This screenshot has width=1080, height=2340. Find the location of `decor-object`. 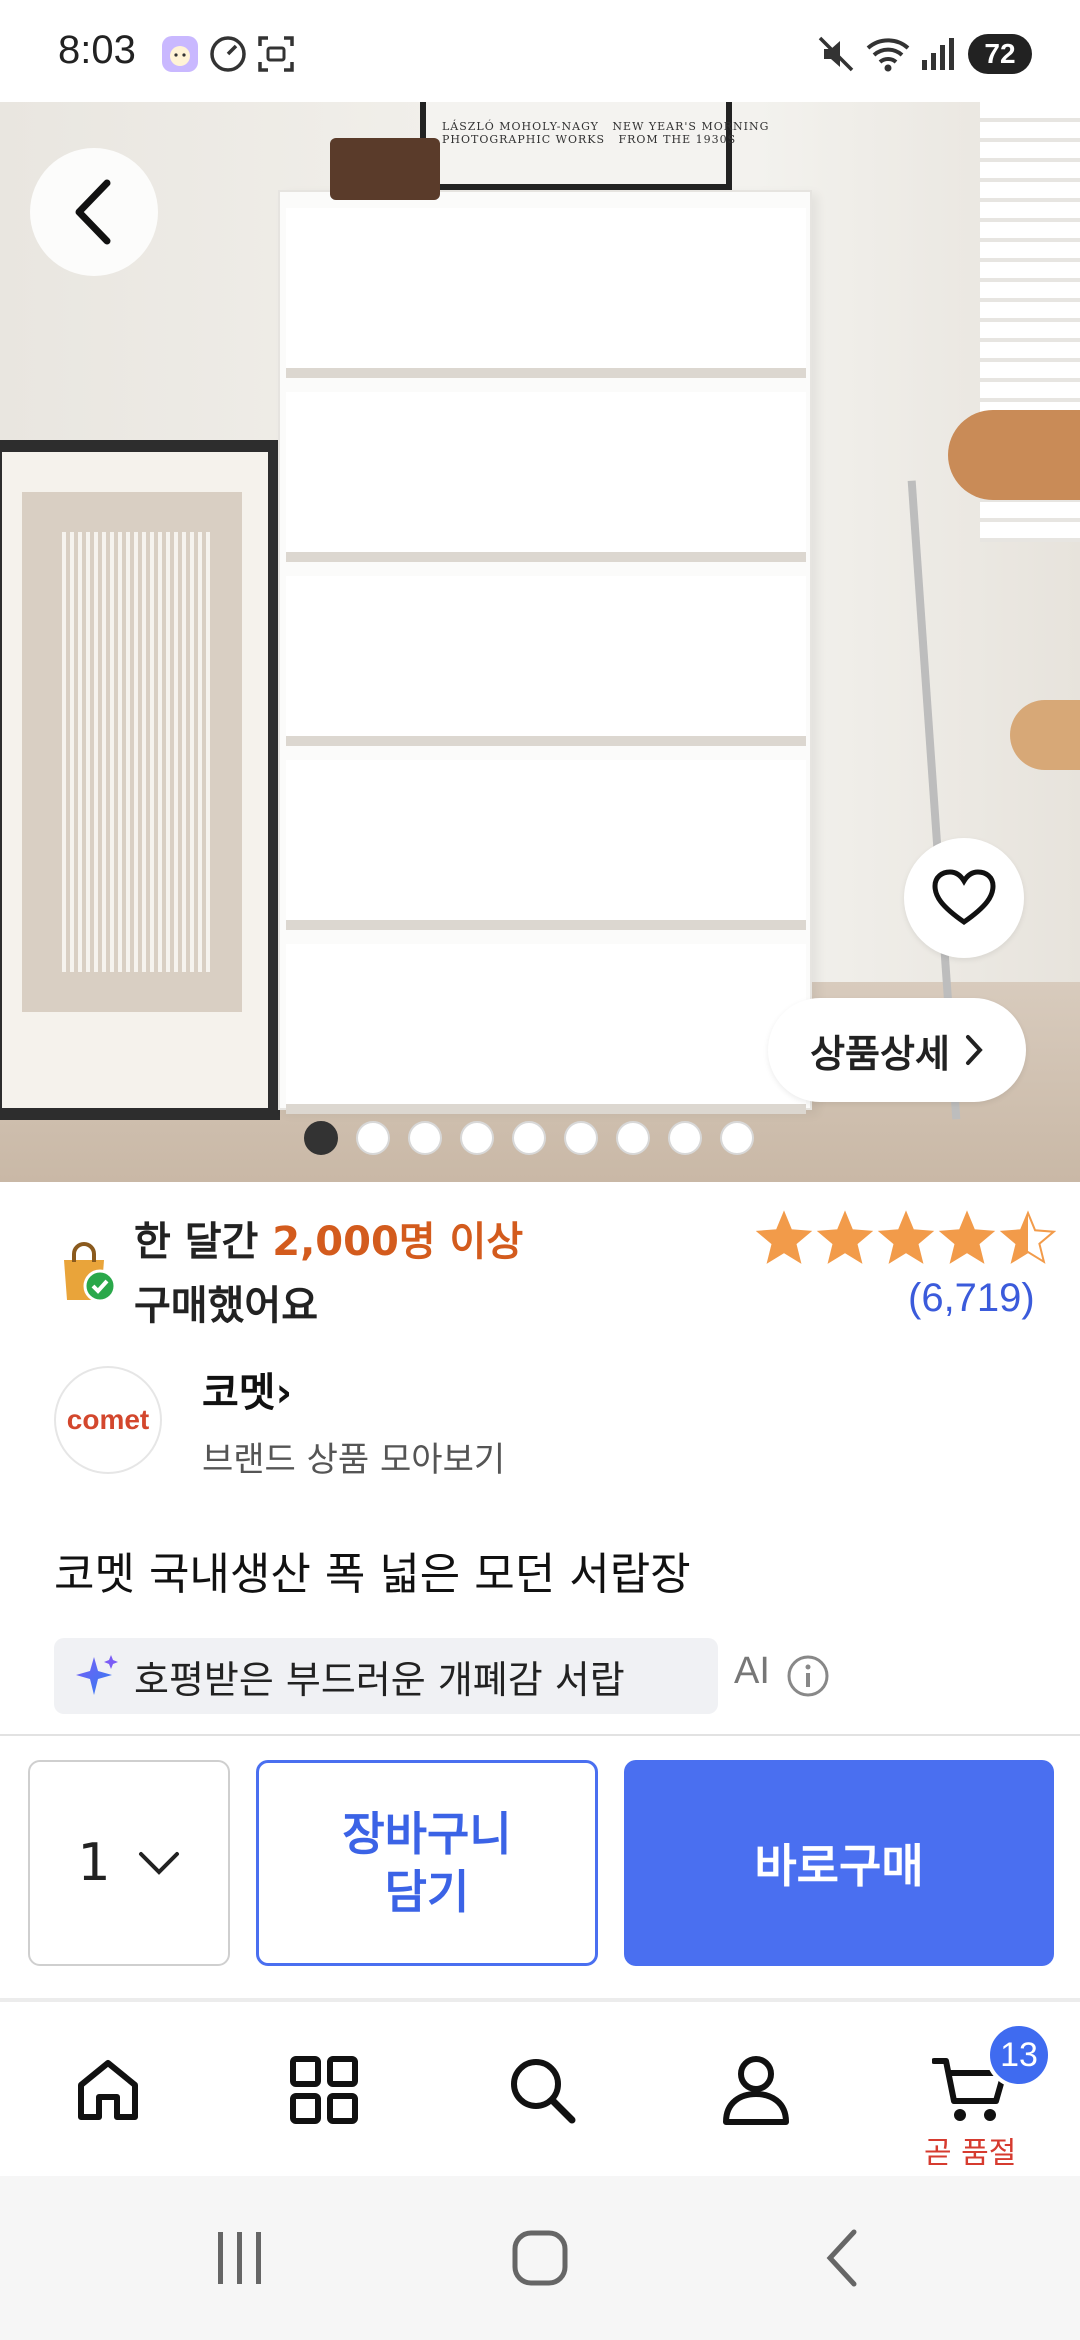

decor-object is located at coordinates (385, 169).